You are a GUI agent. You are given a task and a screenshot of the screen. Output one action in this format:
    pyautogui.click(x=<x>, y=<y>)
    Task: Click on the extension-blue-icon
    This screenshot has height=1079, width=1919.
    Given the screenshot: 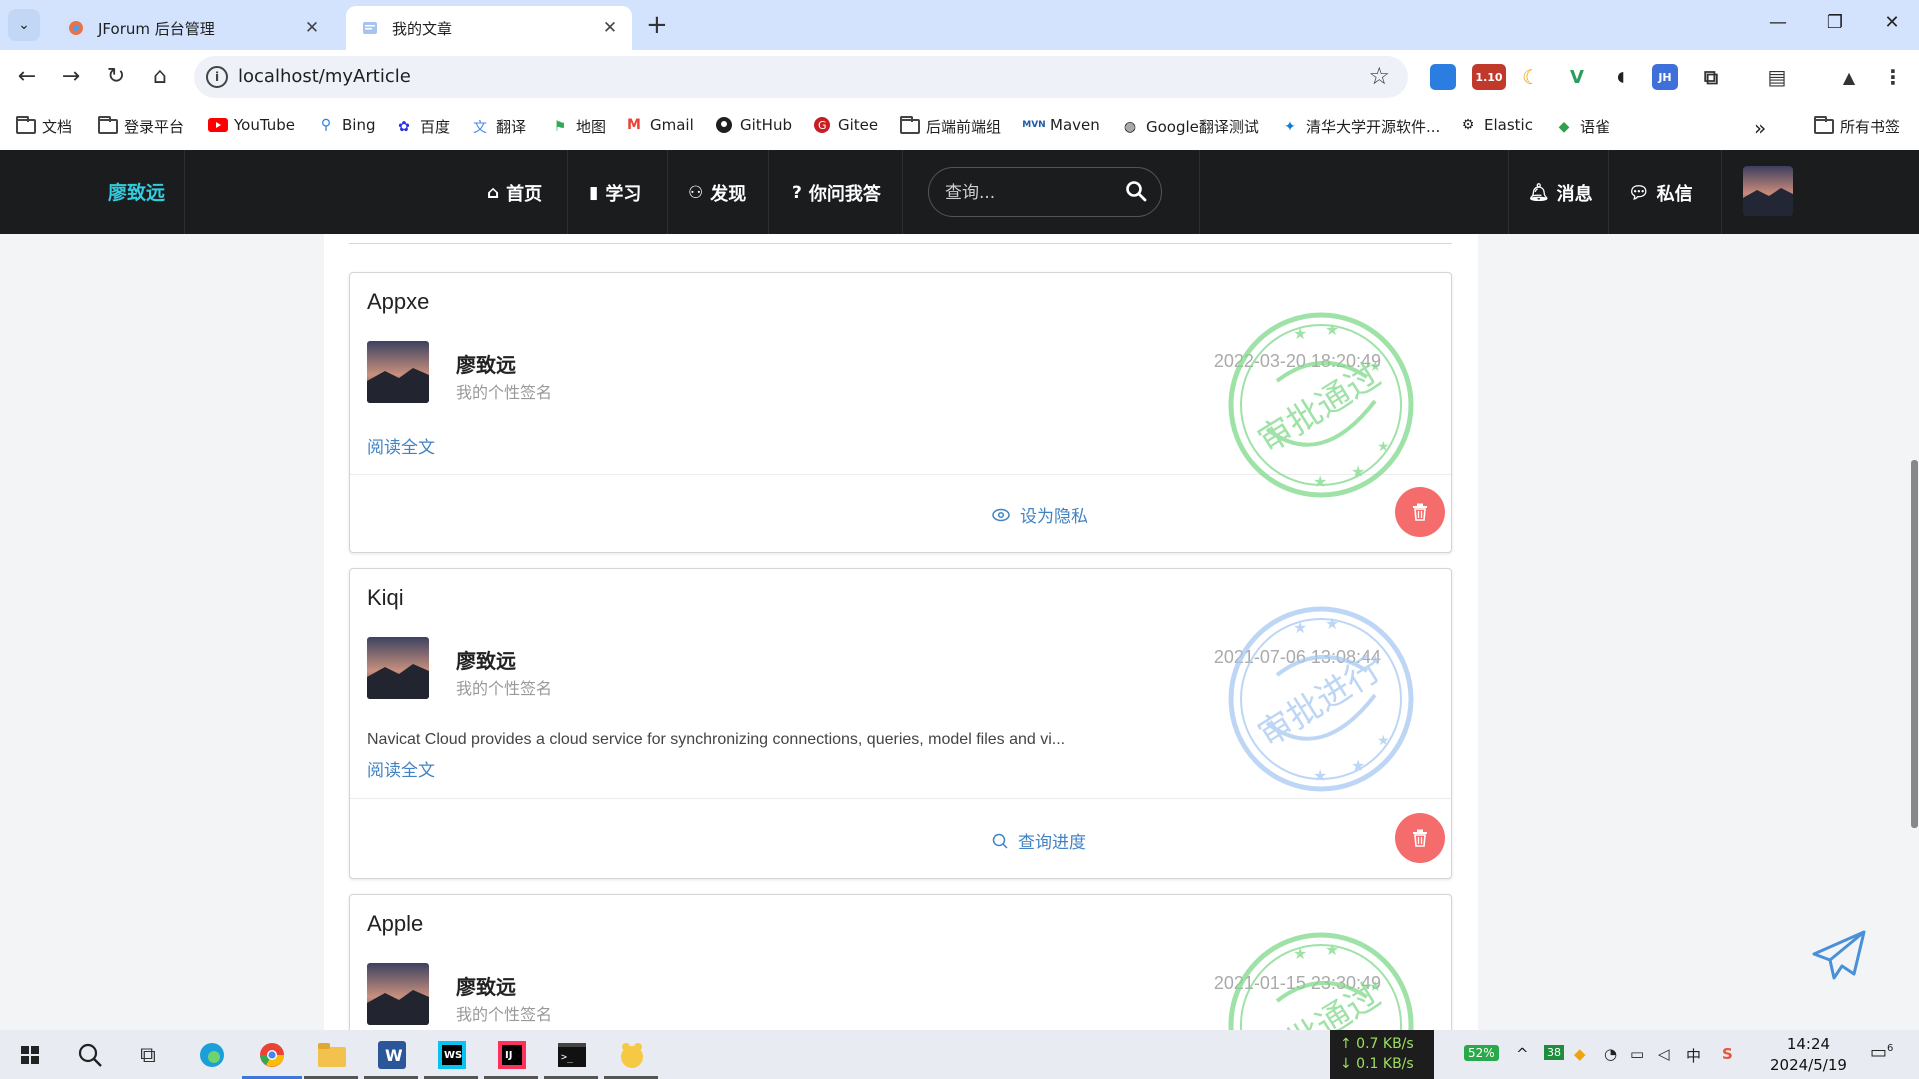 What is the action you would take?
    pyautogui.click(x=1443, y=77)
    